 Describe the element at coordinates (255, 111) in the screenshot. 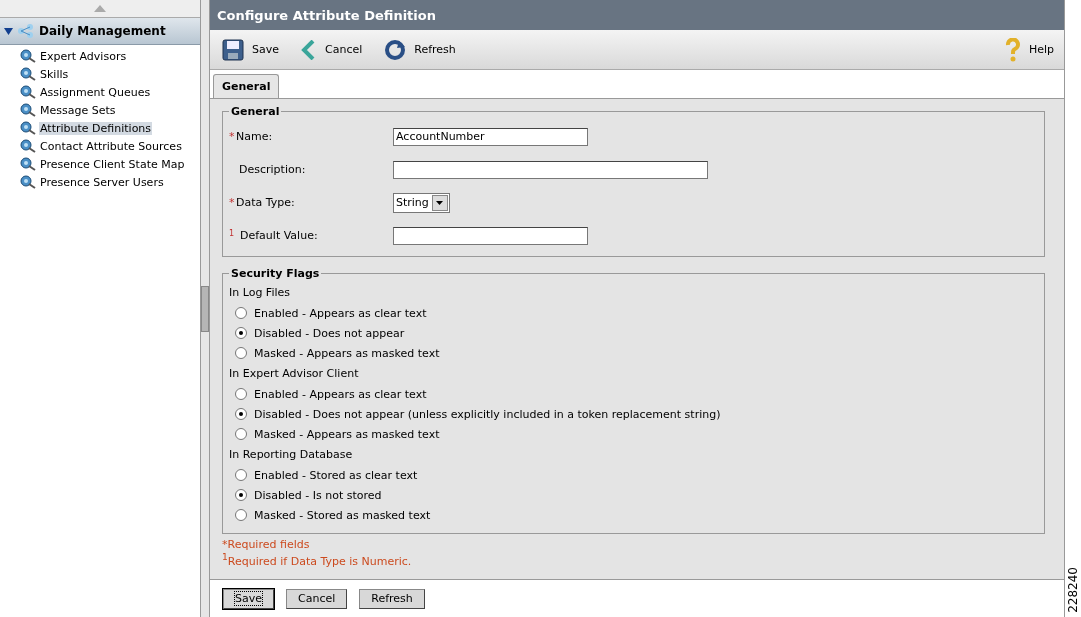

I see `group-title: General` at that location.